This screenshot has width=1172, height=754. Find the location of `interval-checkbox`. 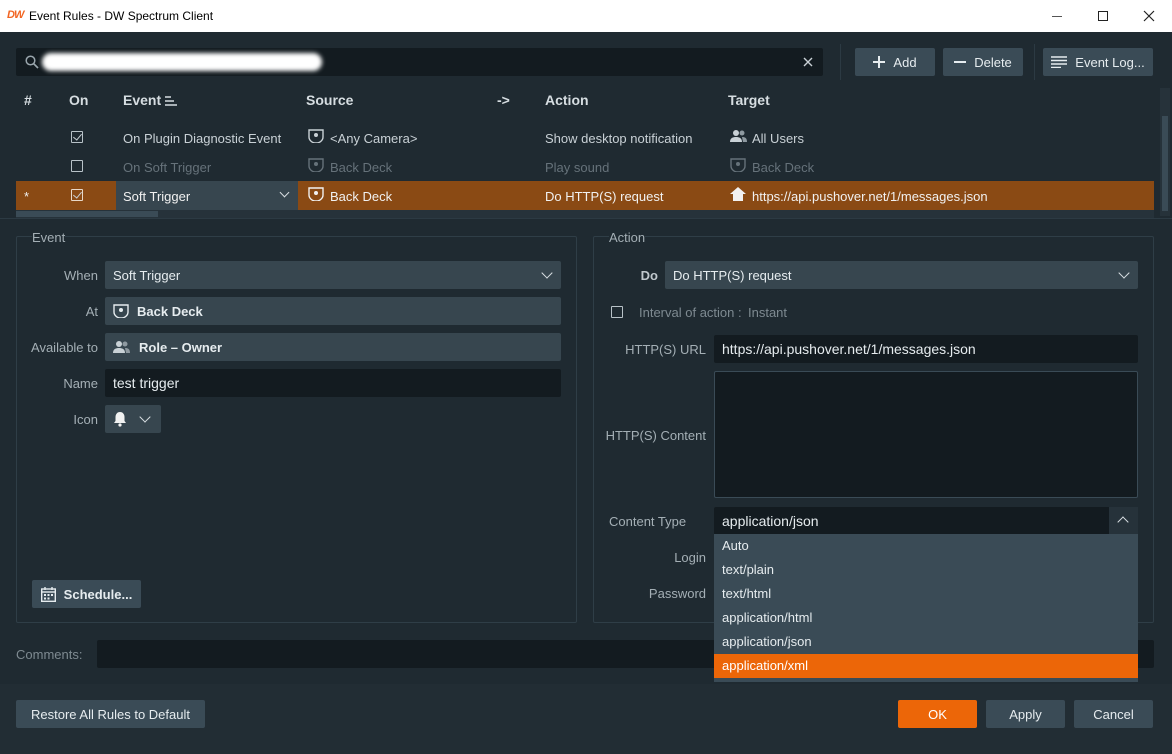

interval-checkbox is located at coordinates (617, 312).